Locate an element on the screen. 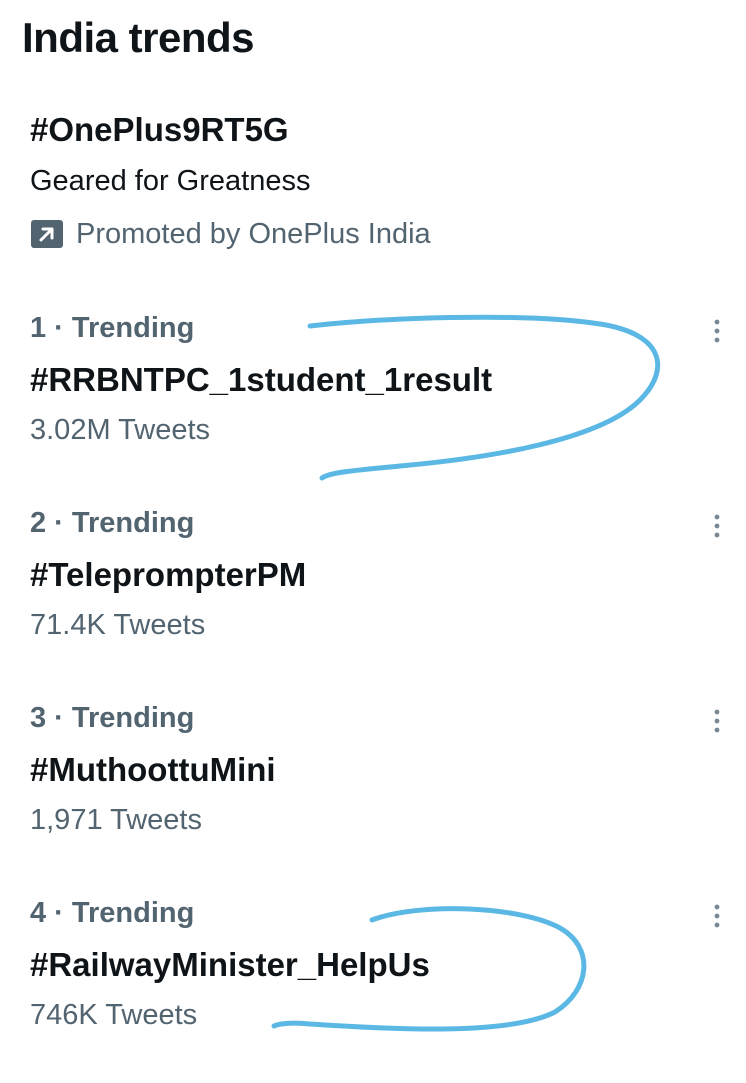 The width and height of the screenshot is (746, 1083). trend-rank-label: 4 · Trending is located at coordinates (112, 913).